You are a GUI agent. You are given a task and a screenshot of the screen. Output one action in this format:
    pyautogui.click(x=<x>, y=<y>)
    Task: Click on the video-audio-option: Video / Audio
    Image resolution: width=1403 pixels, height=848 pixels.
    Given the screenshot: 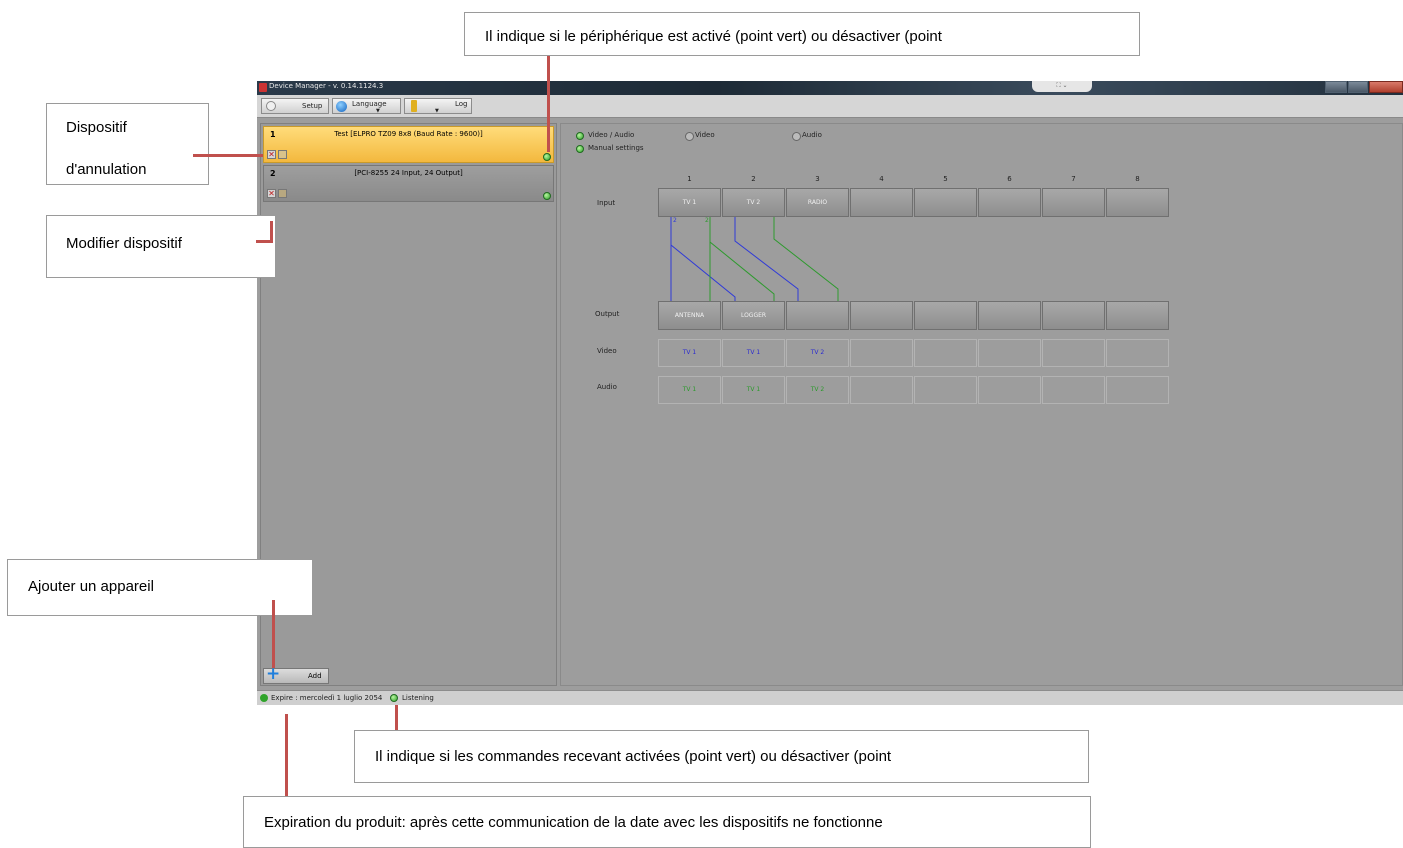 What is the action you would take?
    pyautogui.click(x=611, y=135)
    